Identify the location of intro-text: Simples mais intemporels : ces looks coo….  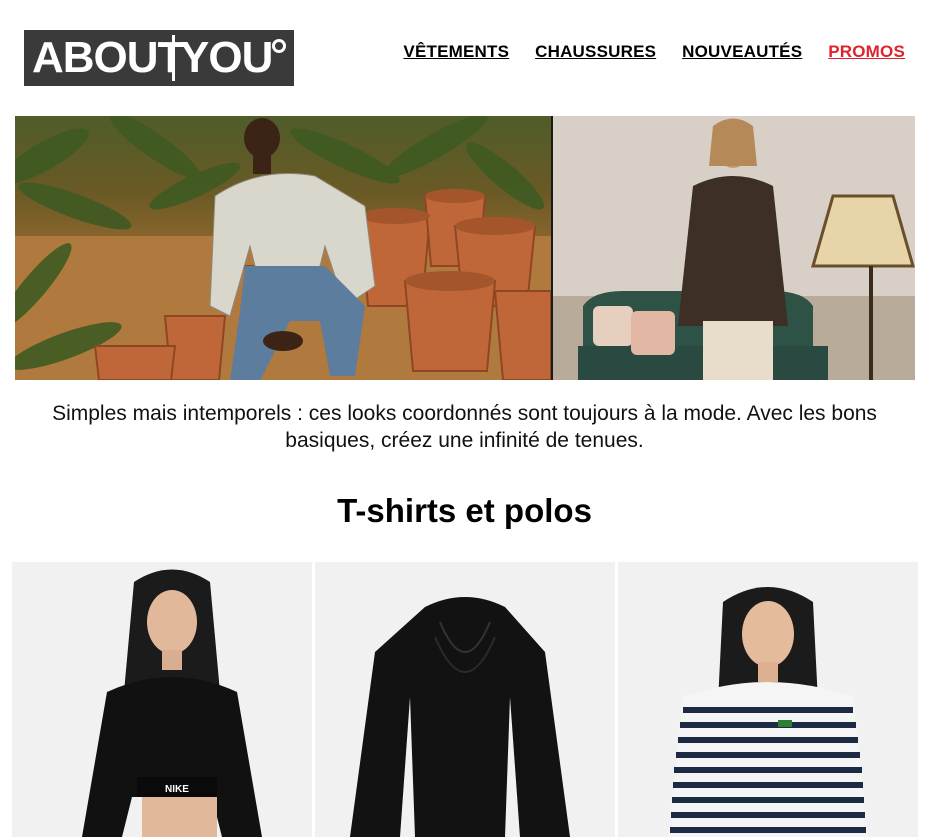
(464, 427).